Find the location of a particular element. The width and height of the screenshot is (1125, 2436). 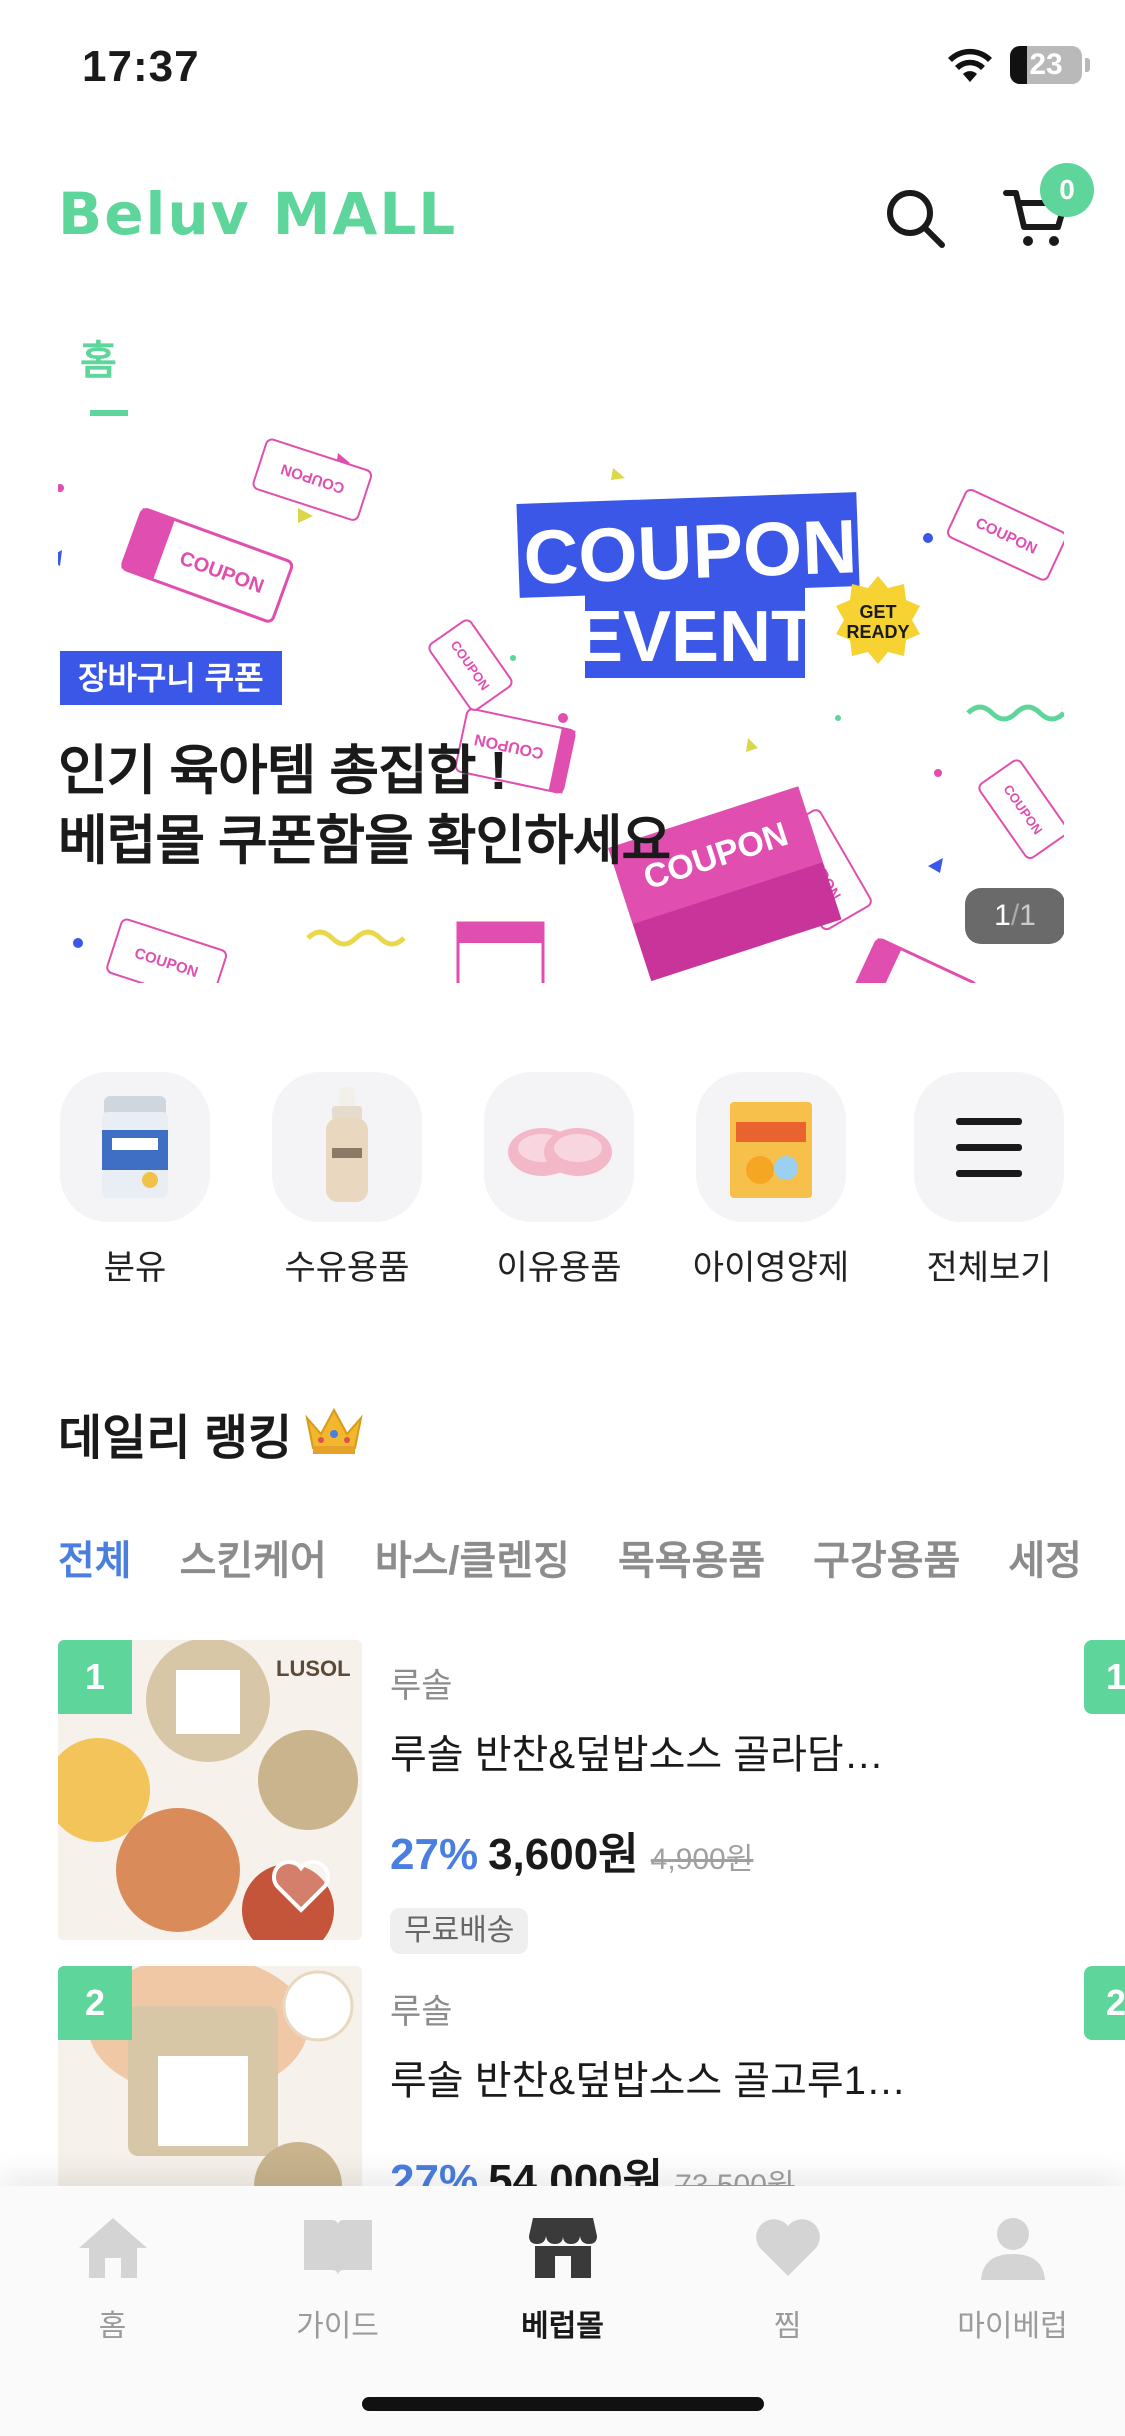

svg-text: READY is located at coordinates (877, 632).